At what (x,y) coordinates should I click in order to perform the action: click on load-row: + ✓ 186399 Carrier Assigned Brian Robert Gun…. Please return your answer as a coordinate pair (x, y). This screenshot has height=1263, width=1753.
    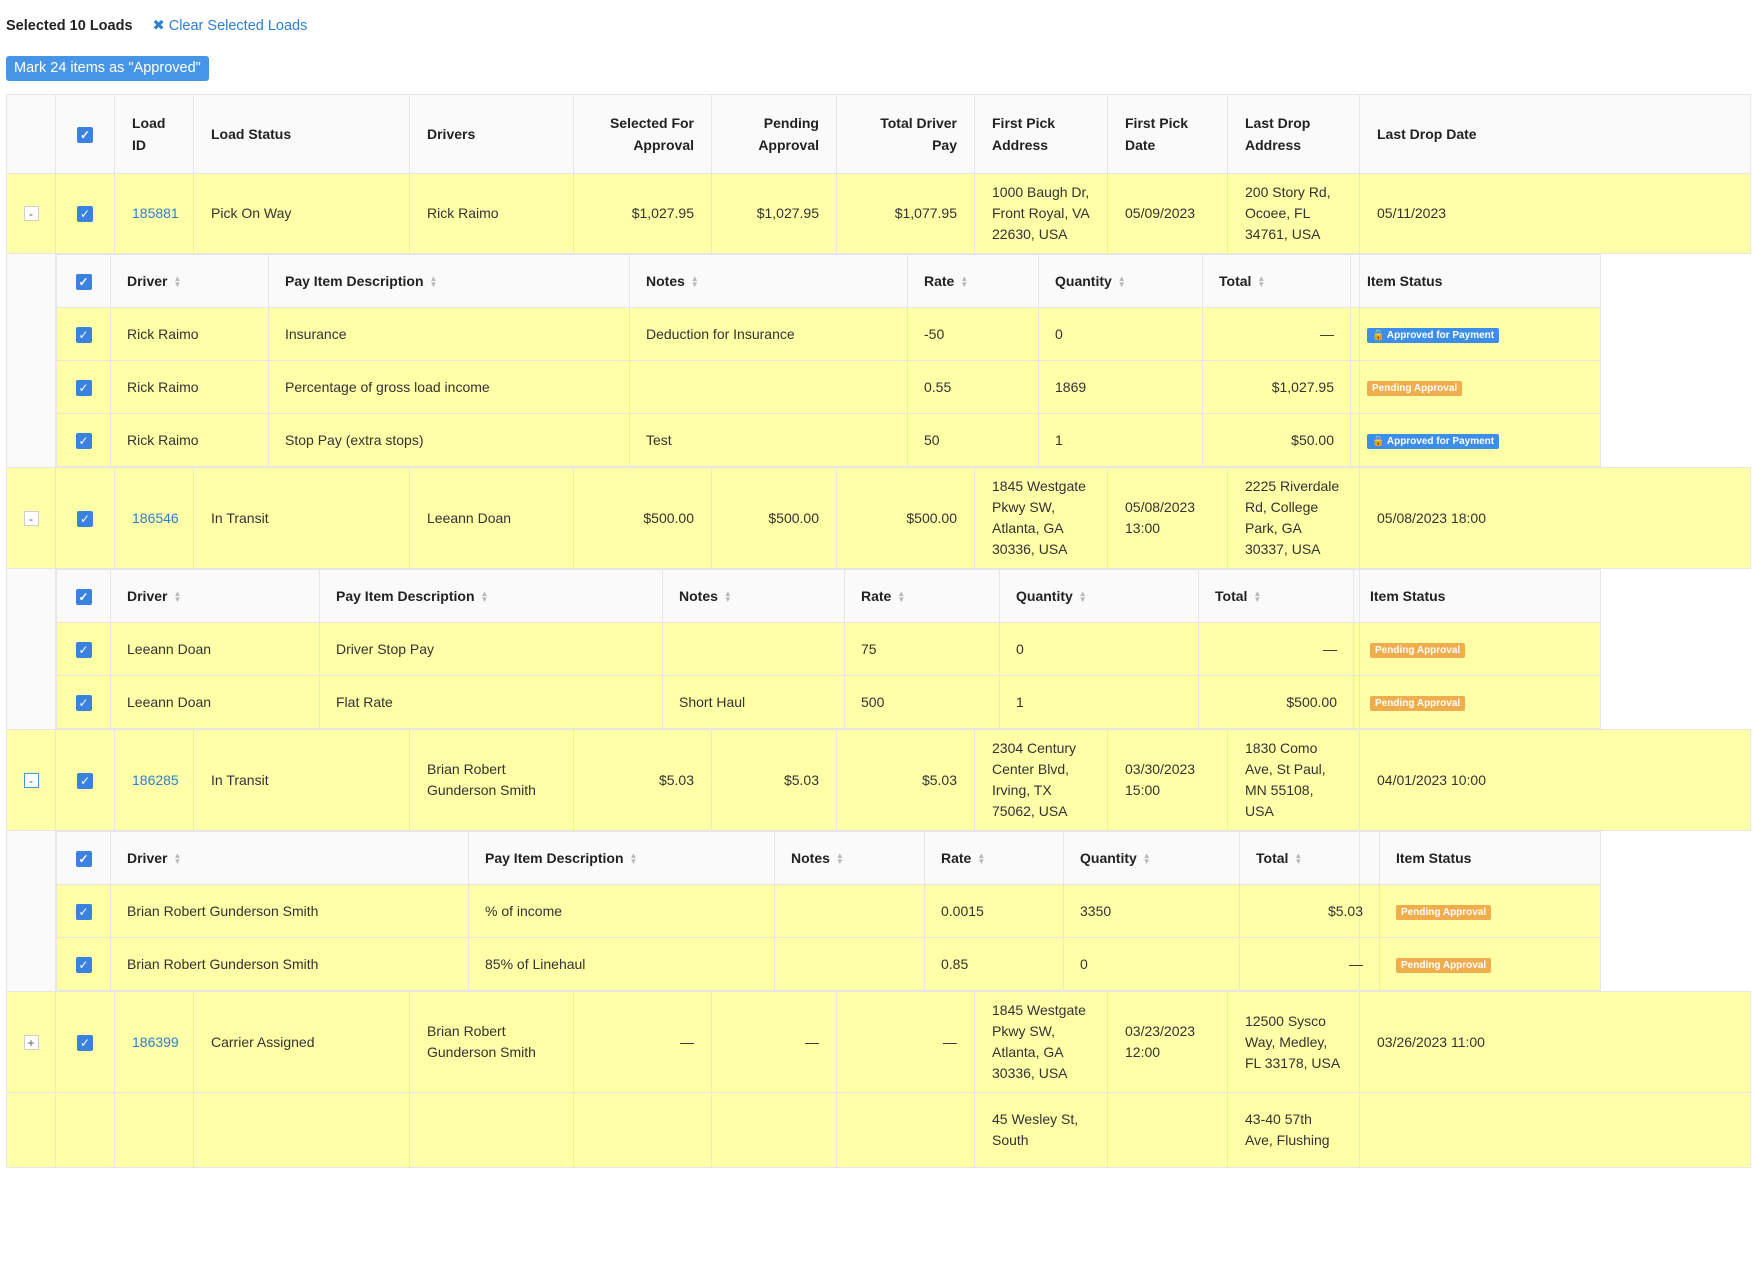
    Looking at the image, I should click on (878, 1042).